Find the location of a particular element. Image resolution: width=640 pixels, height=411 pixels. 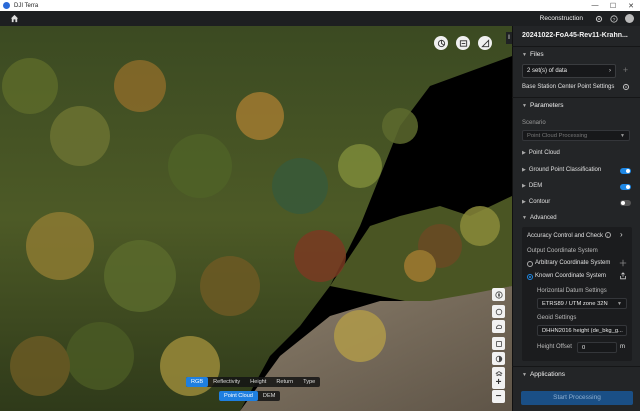

annotation-tool-icon is located at coordinates (463, 43).